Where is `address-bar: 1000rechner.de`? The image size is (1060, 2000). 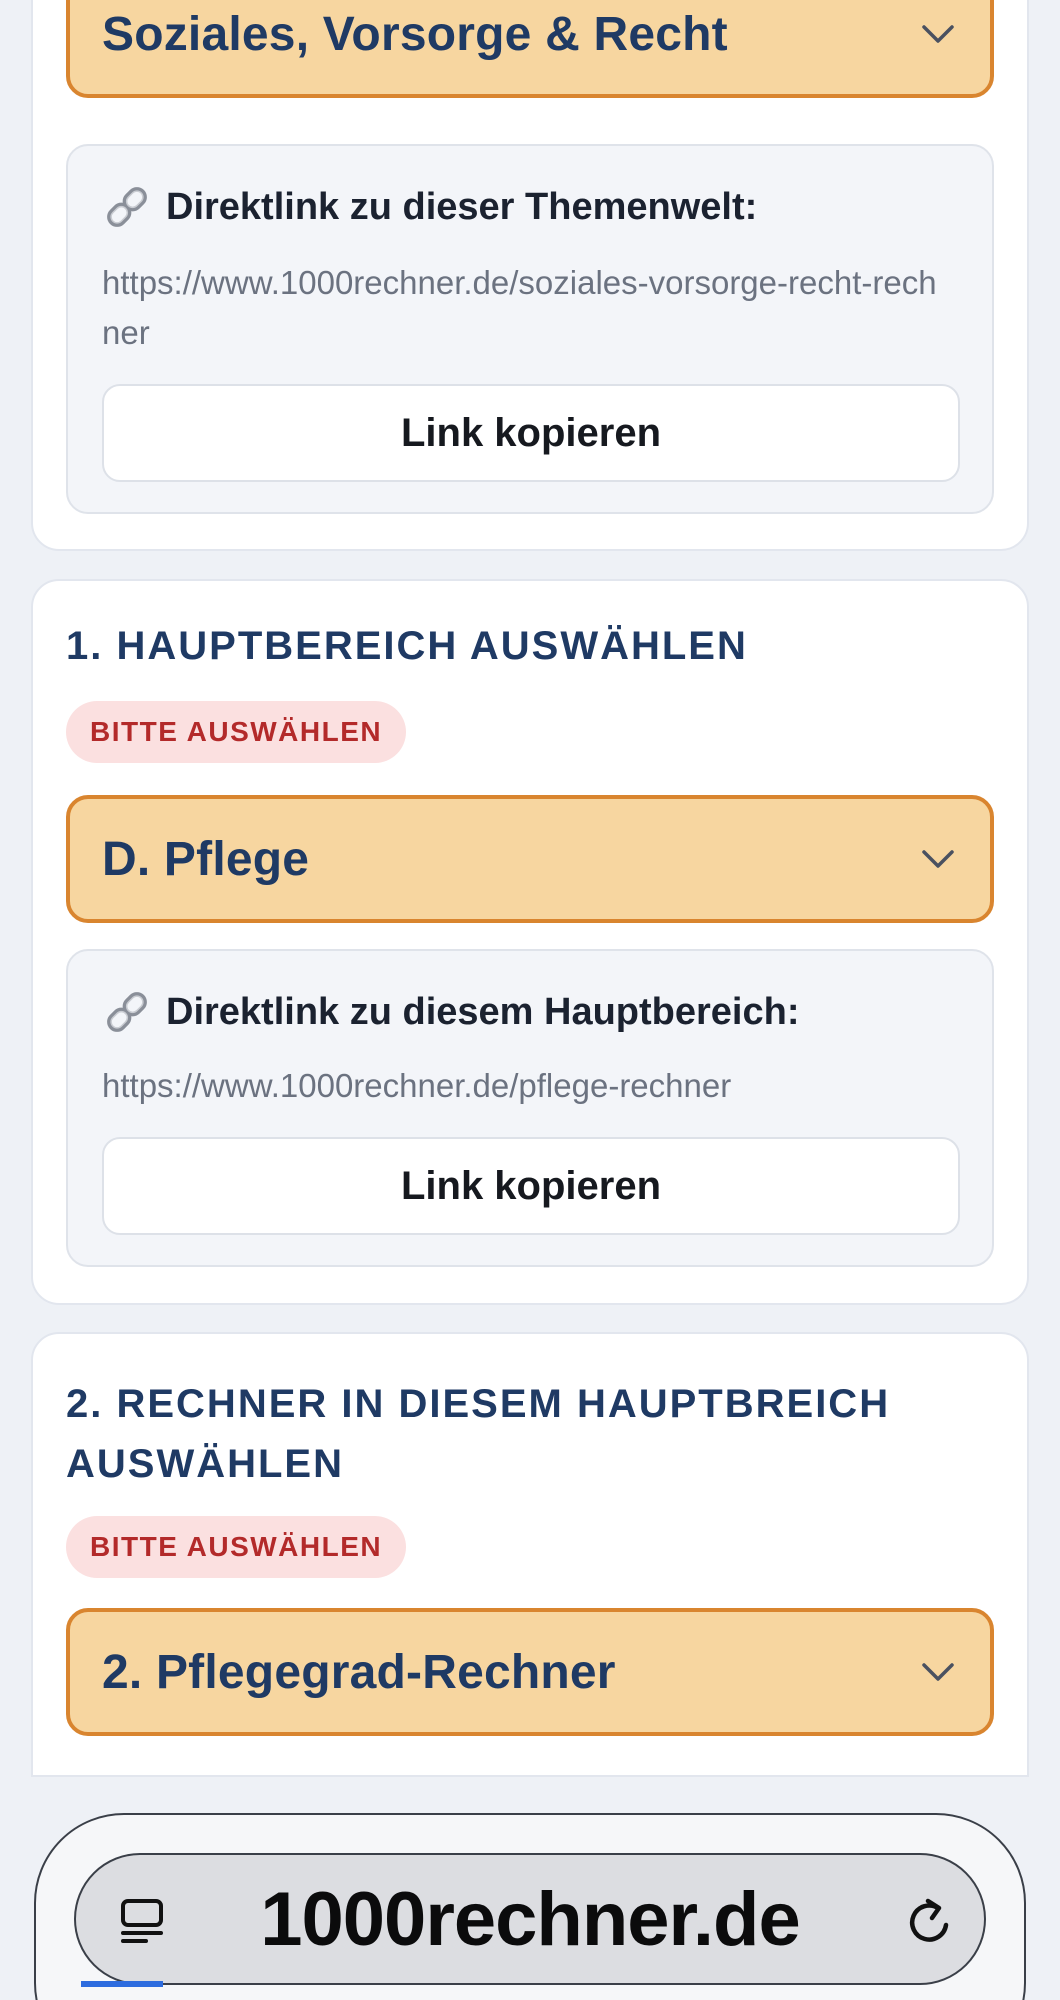
address-bar: 1000rechner.de is located at coordinates (530, 1919).